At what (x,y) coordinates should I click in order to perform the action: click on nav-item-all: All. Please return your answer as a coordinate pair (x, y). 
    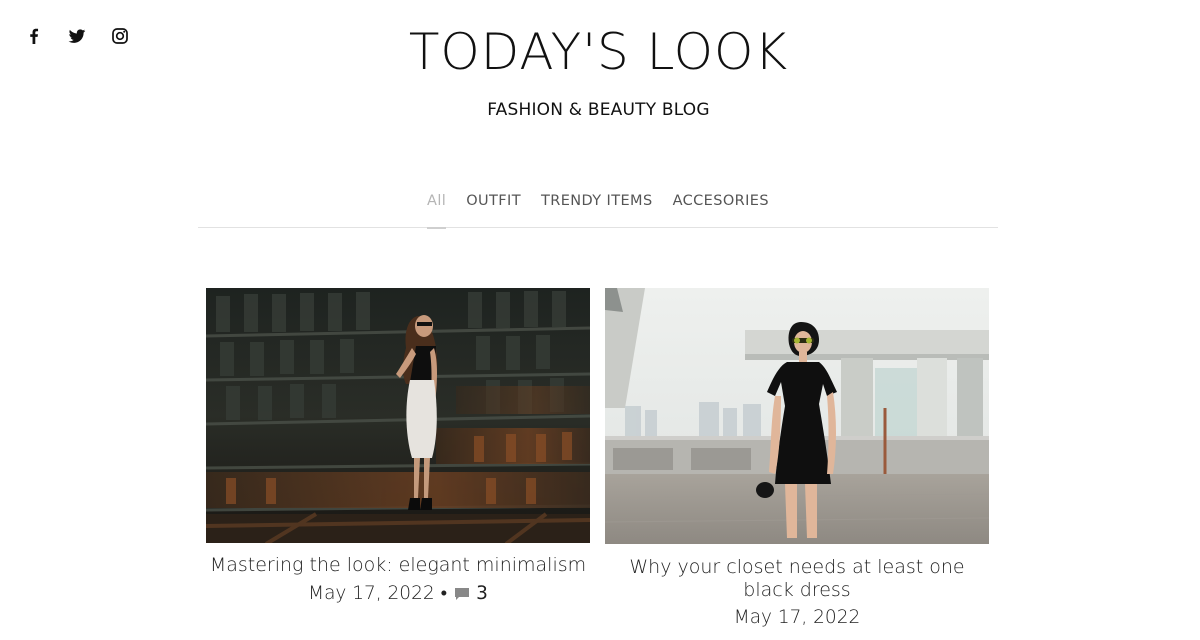
    Looking at the image, I should click on (437, 209).